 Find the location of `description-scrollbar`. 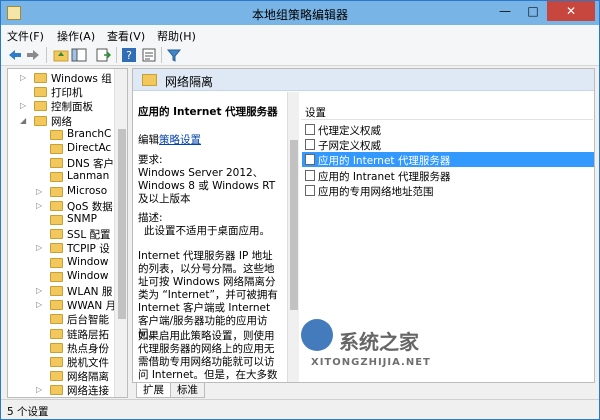

description-scrollbar is located at coordinates (293, 237).